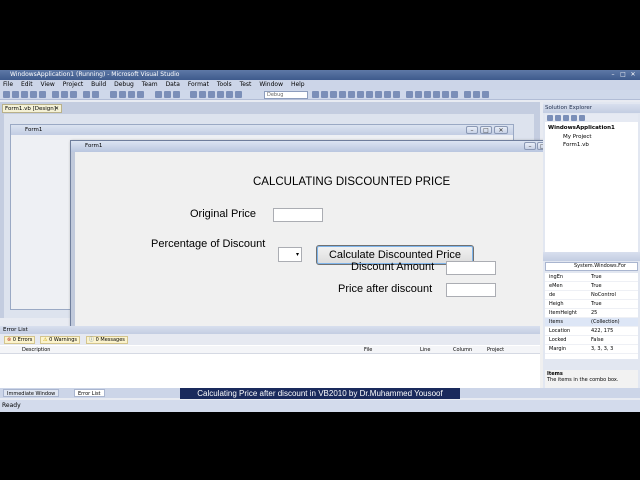 This screenshot has width=640, height=480. I want to click on minimize-icon: –, so click(530, 146).